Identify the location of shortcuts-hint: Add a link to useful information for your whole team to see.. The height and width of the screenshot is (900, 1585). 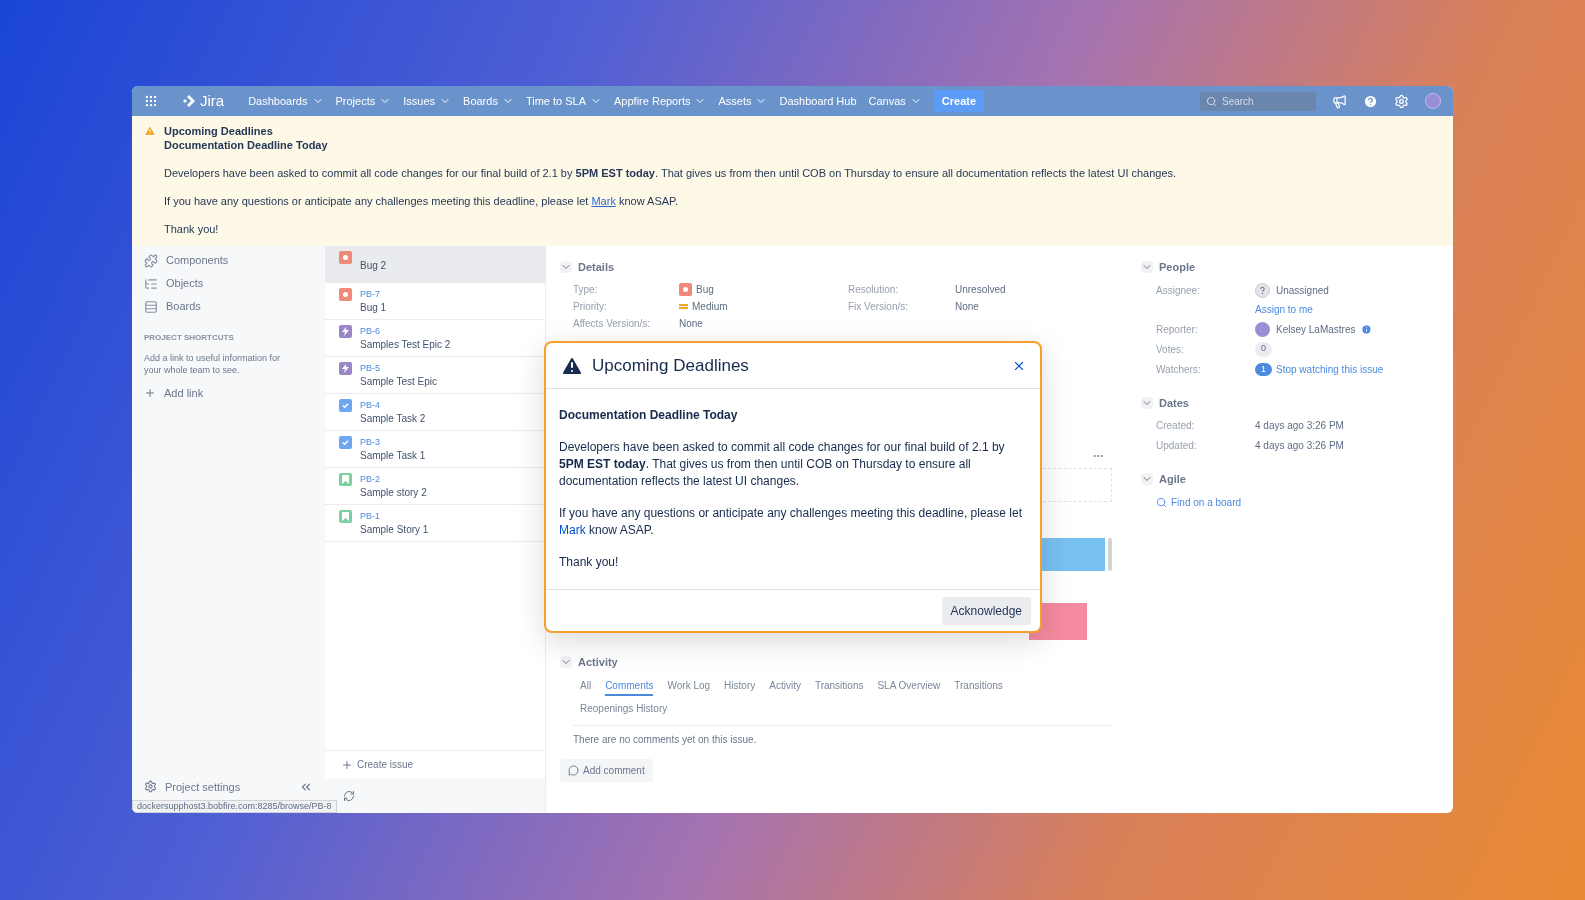
(213, 364).